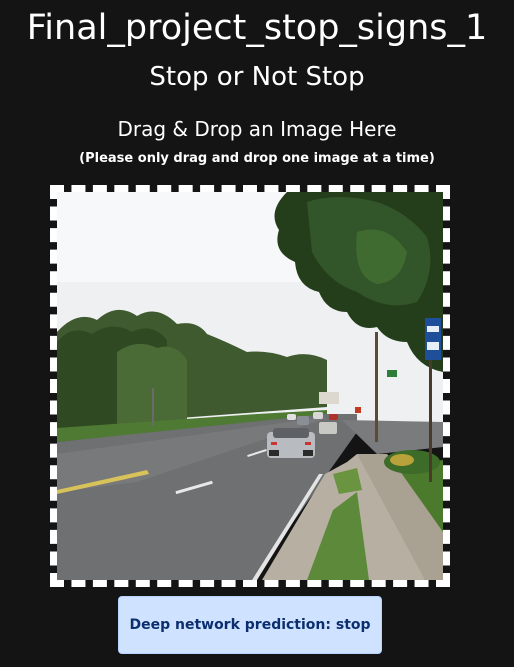  What do you see at coordinates (250, 625) in the screenshot?
I see `prediction-button: Deep network prediction: stop` at bounding box center [250, 625].